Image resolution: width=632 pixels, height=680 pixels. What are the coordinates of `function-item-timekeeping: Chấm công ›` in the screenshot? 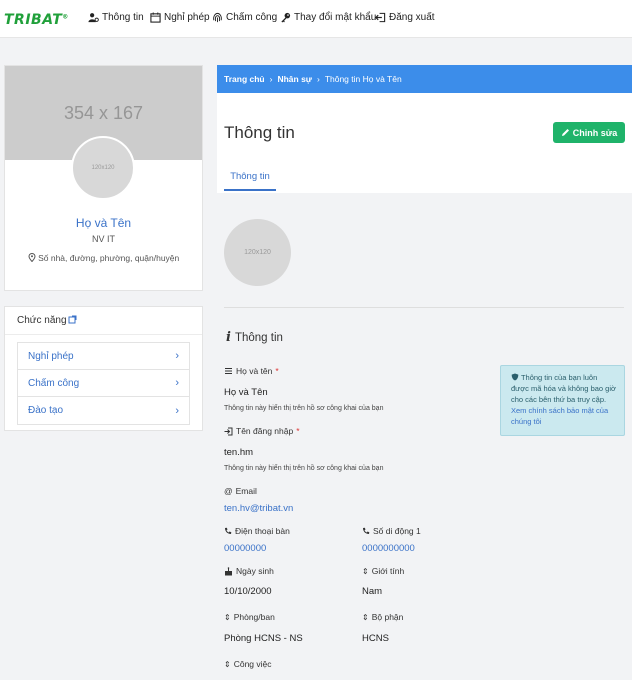 It's located at (103, 383).